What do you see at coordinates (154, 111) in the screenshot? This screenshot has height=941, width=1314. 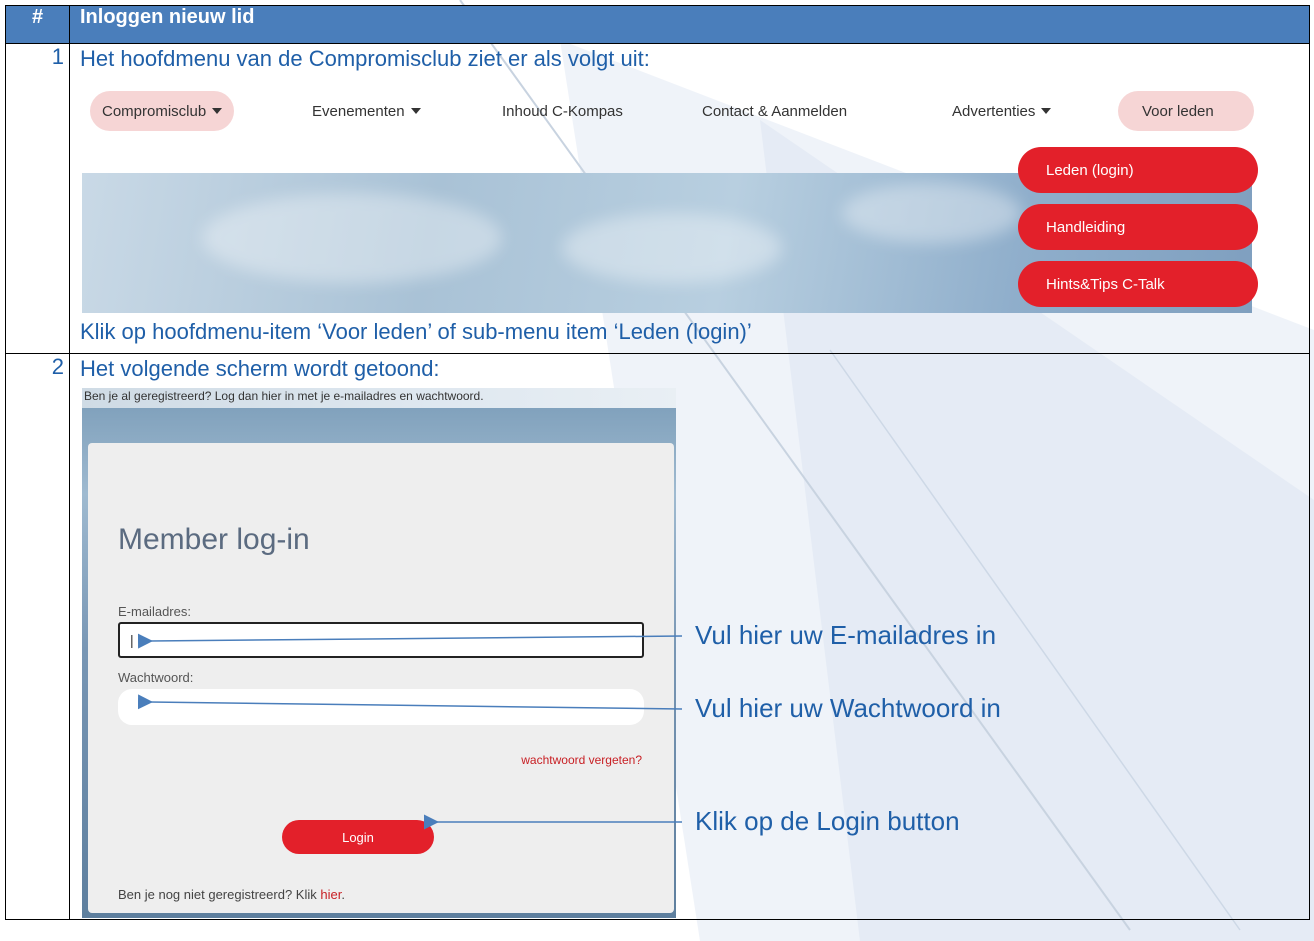 I see `menu-item-label: Compromisclub` at bounding box center [154, 111].